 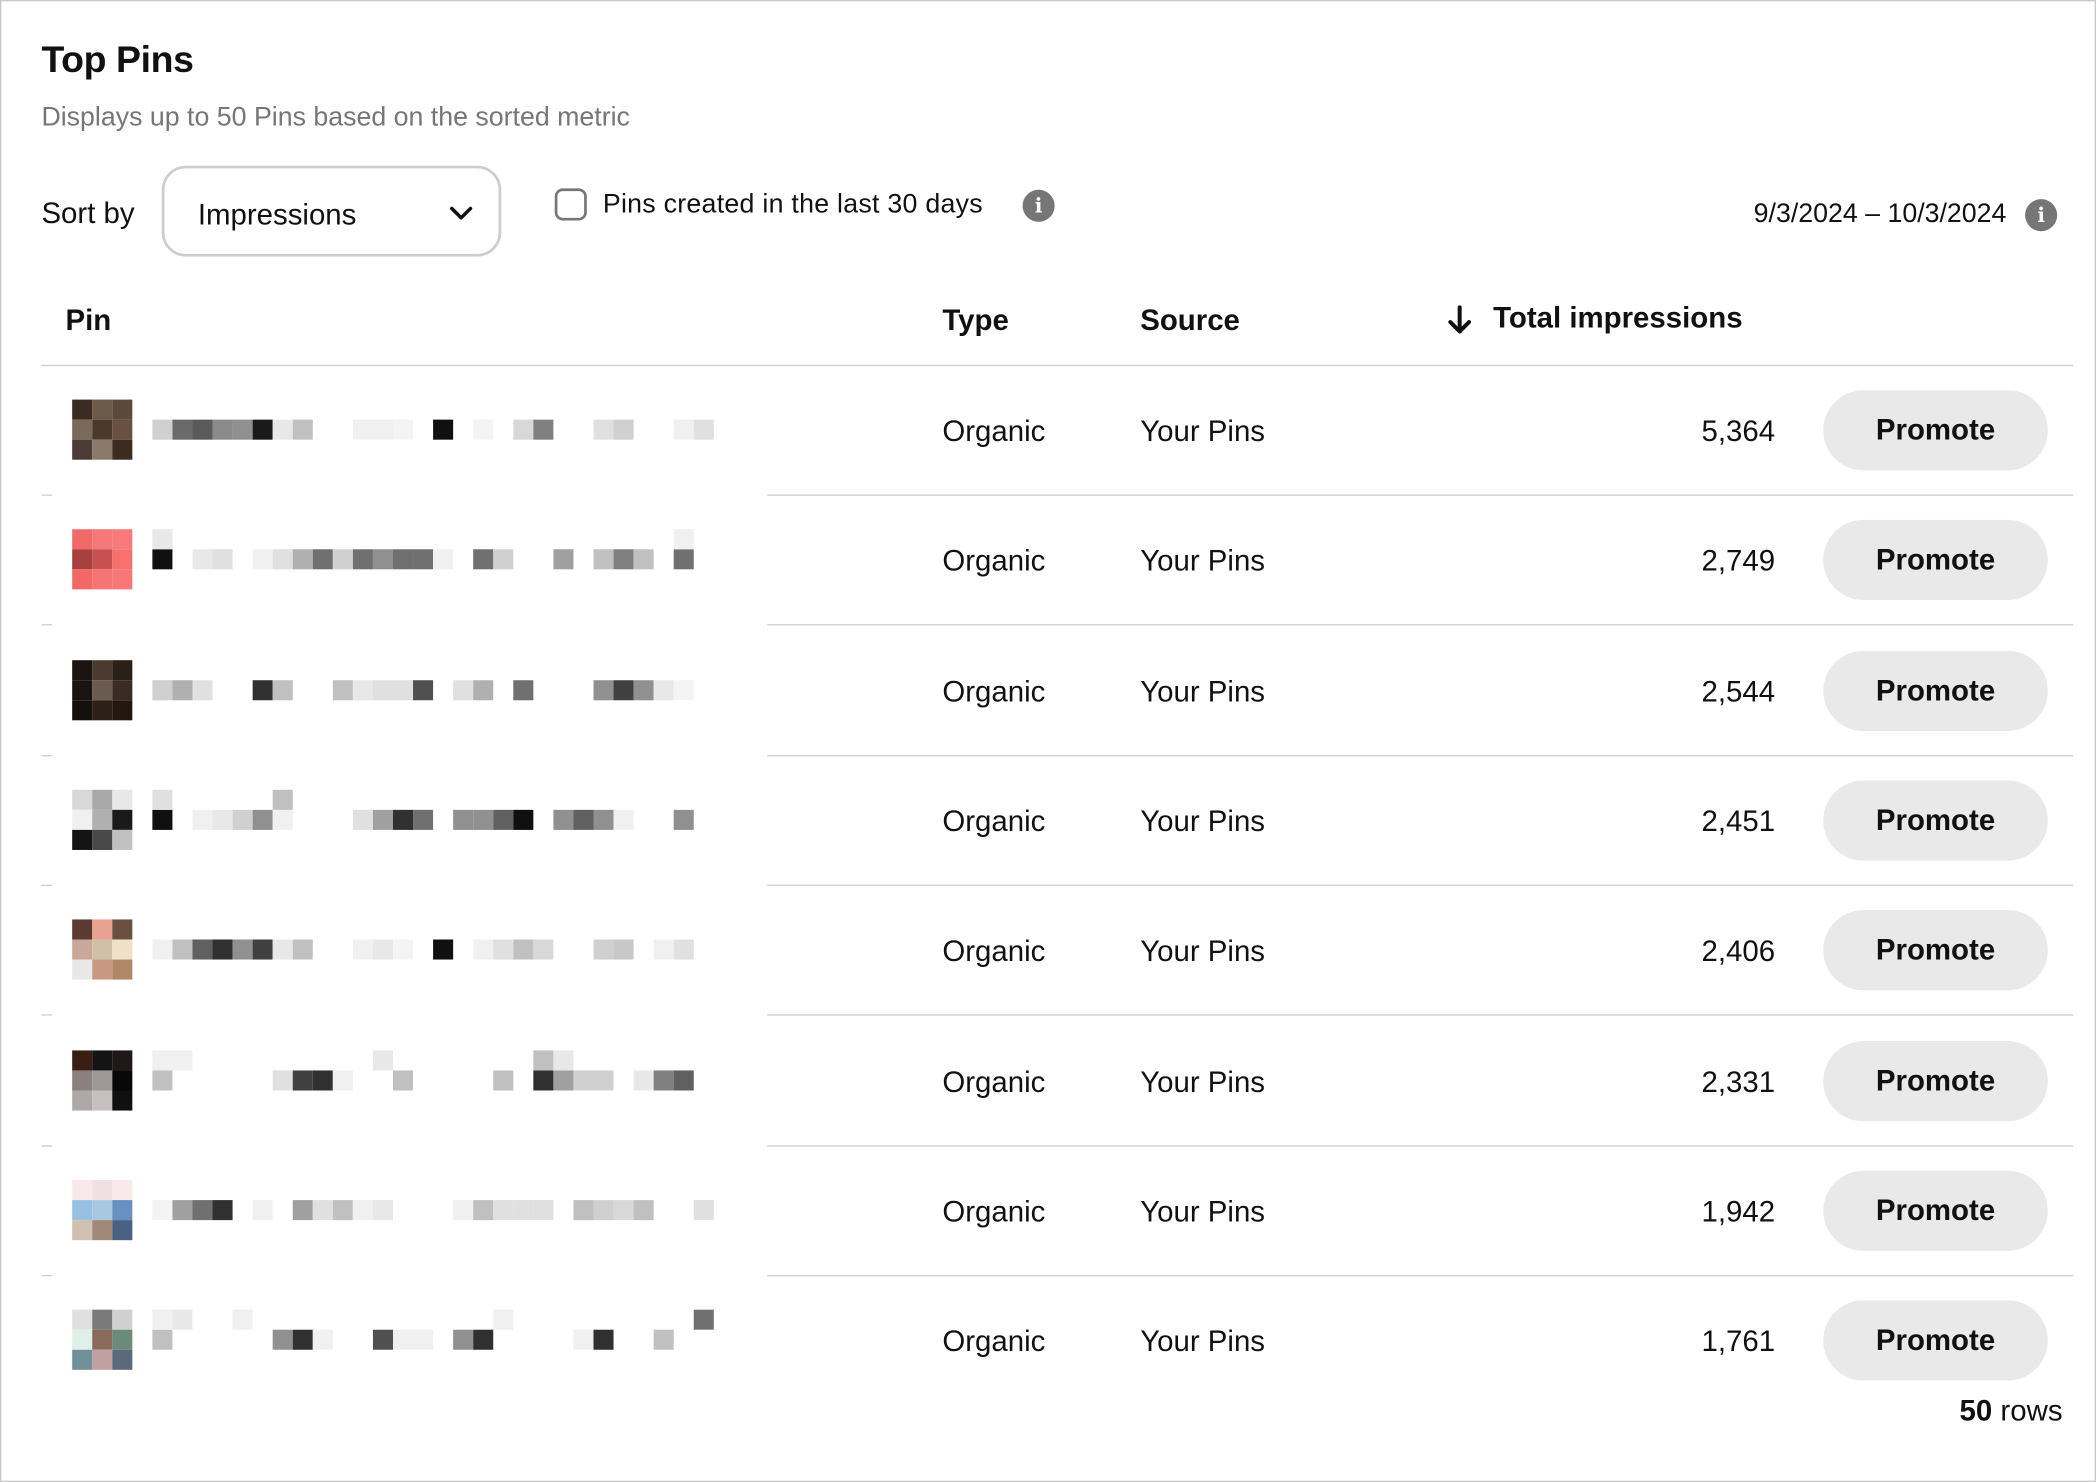 What do you see at coordinates (570, 204) in the screenshot?
I see `last-30-days-checkbox` at bounding box center [570, 204].